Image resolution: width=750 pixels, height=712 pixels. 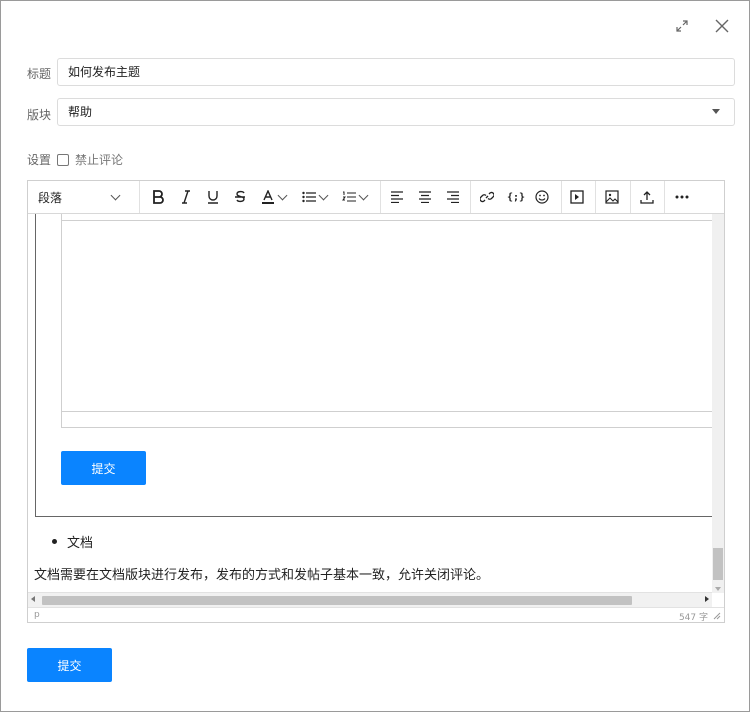 What do you see at coordinates (80, 543) in the screenshot?
I see `list-item-text: 文档` at bounding box center [80, 543].